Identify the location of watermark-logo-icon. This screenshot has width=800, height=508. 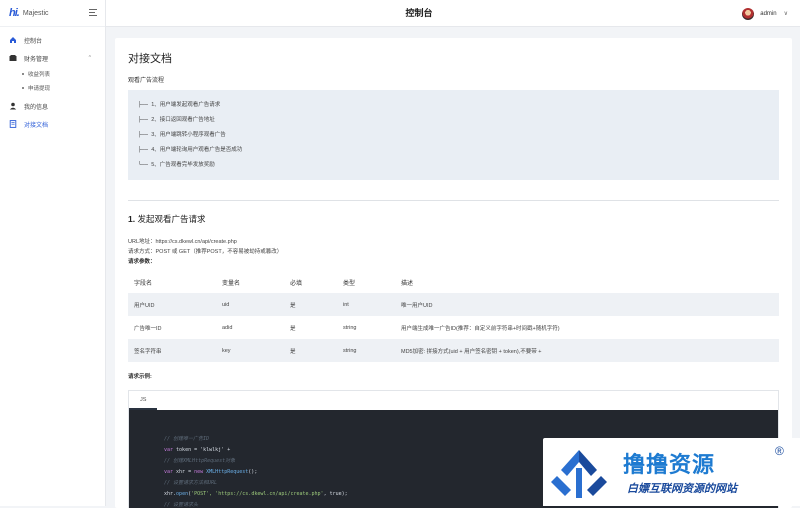
(579, 474).